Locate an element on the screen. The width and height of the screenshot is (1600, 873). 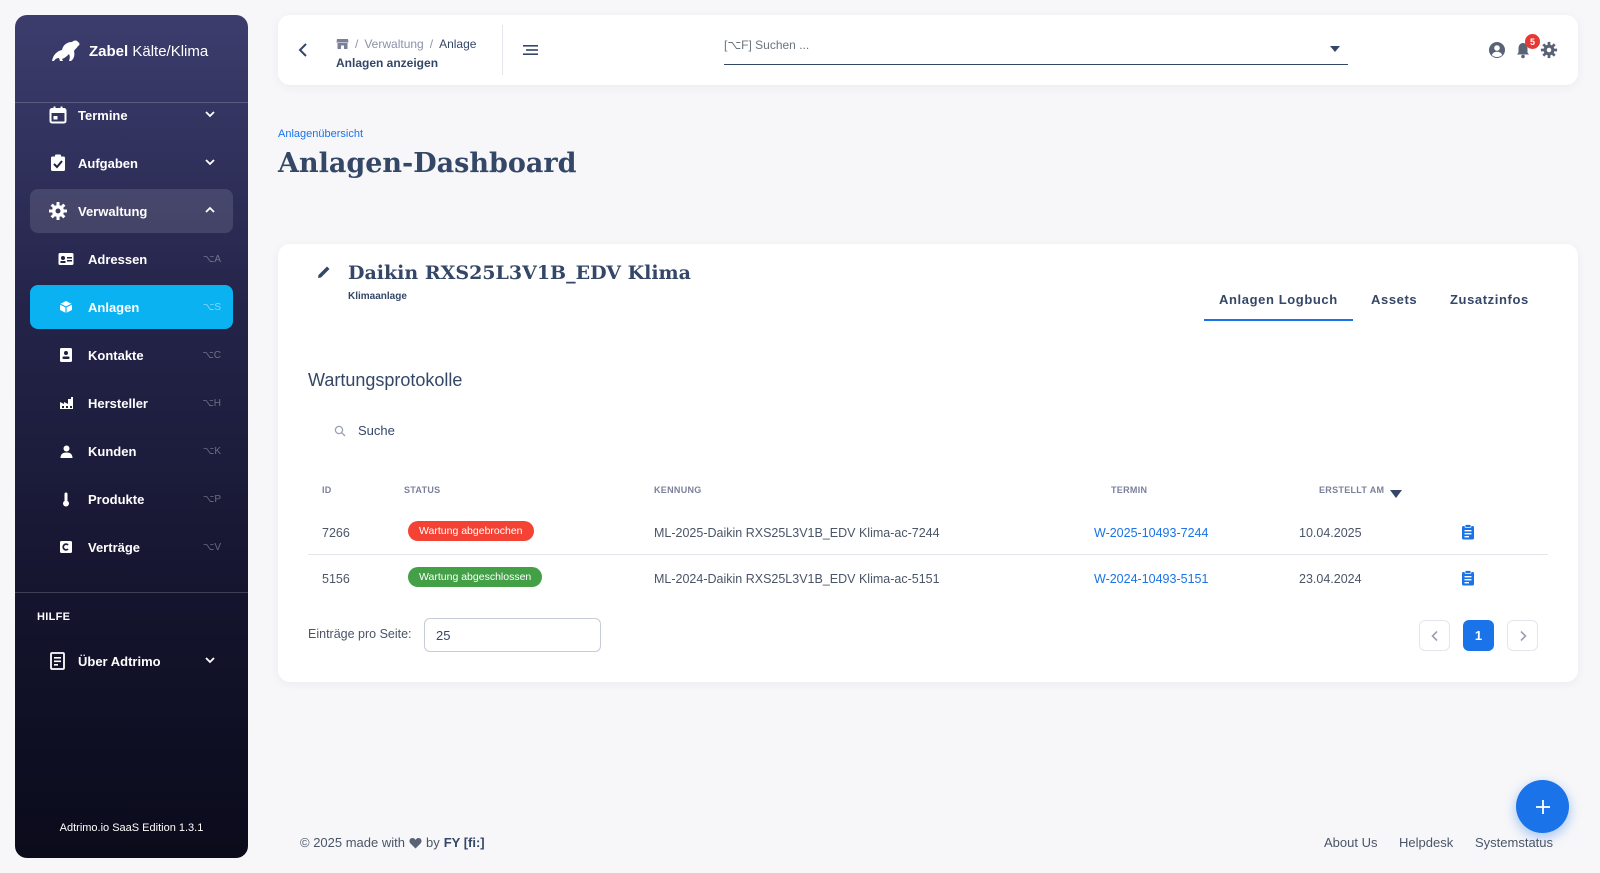
sidebar-item-label: Verwaltung is located at coordinates (113, 211).